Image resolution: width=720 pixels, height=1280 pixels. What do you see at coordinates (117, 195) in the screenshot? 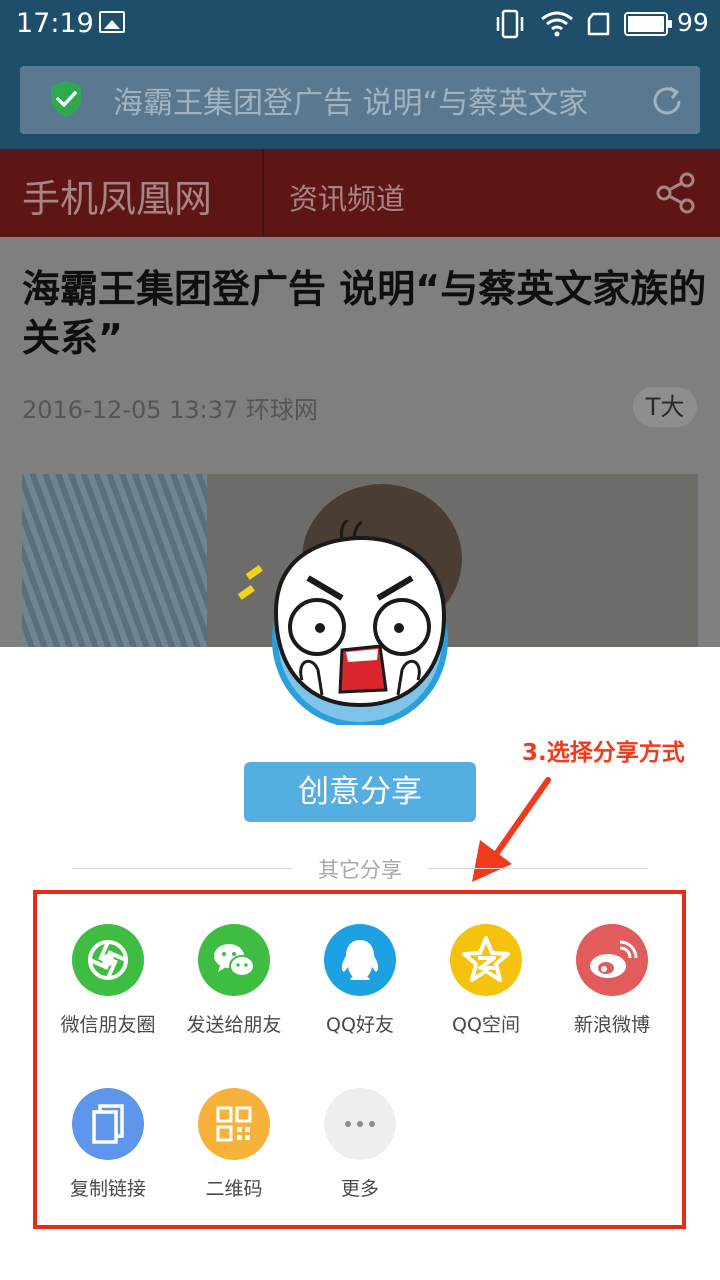
I see `site-logo: 手机凤凰网` at bounding box center [117, 195].